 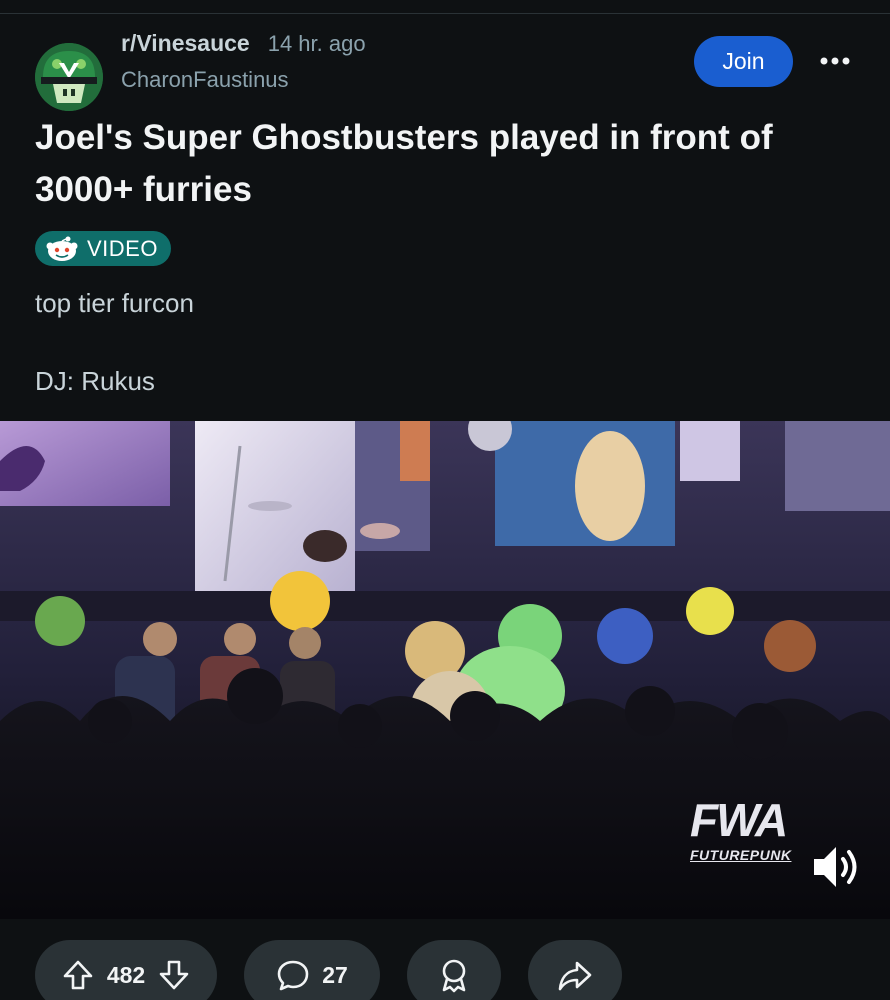 What do you see at coordinates (243, 61) in the screenshot?
I see `post-meta: r/Vinesauce 14 hr. ago CharonFaustinus` at bounding box center [243, 61].